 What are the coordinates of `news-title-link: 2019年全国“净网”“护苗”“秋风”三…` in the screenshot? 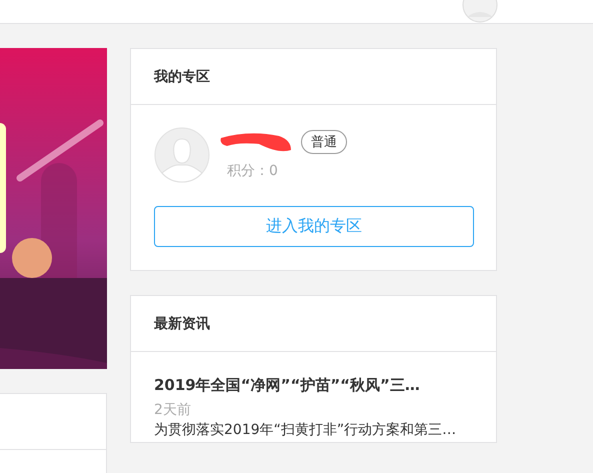 It's located at (313, 385).